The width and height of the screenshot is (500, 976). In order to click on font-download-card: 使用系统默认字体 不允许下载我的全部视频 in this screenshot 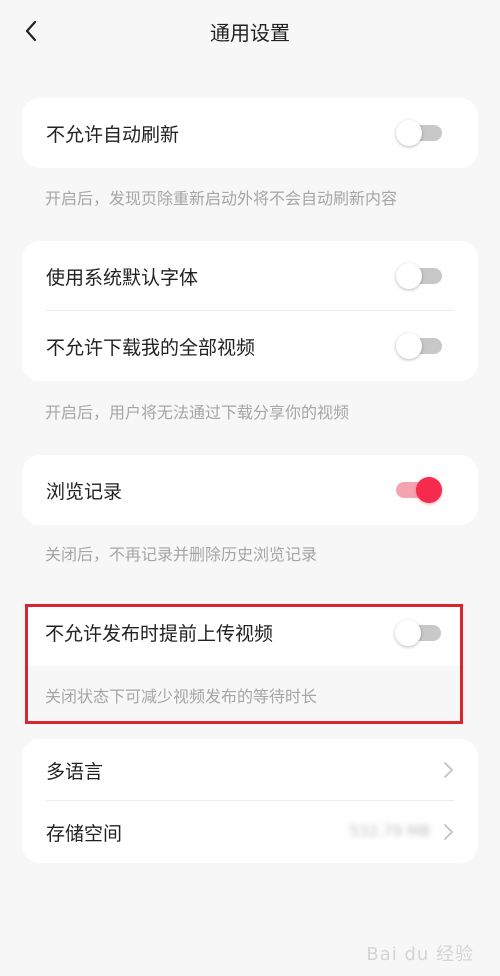, I will do `click(250, 311)`.